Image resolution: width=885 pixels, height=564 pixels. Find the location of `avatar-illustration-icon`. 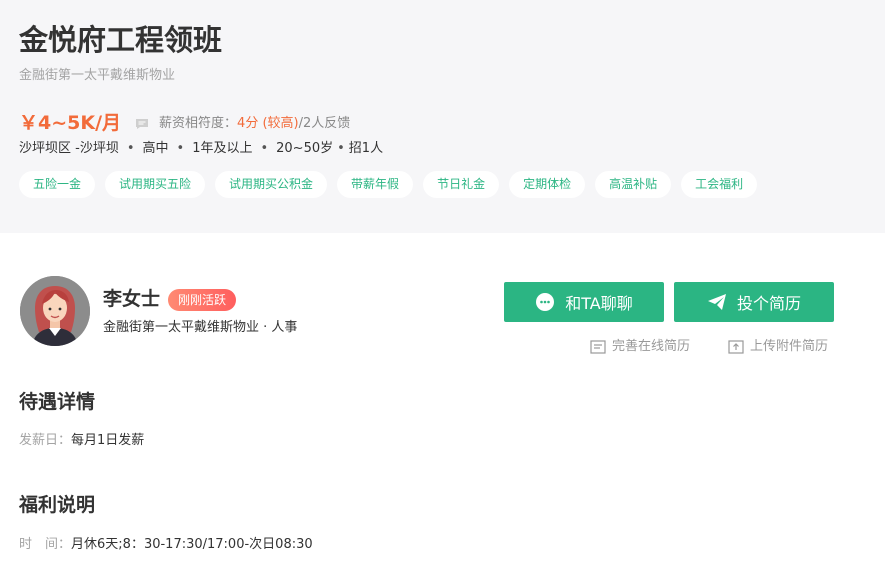

avatar-illustration-icon is located at coordinates (55, 311).